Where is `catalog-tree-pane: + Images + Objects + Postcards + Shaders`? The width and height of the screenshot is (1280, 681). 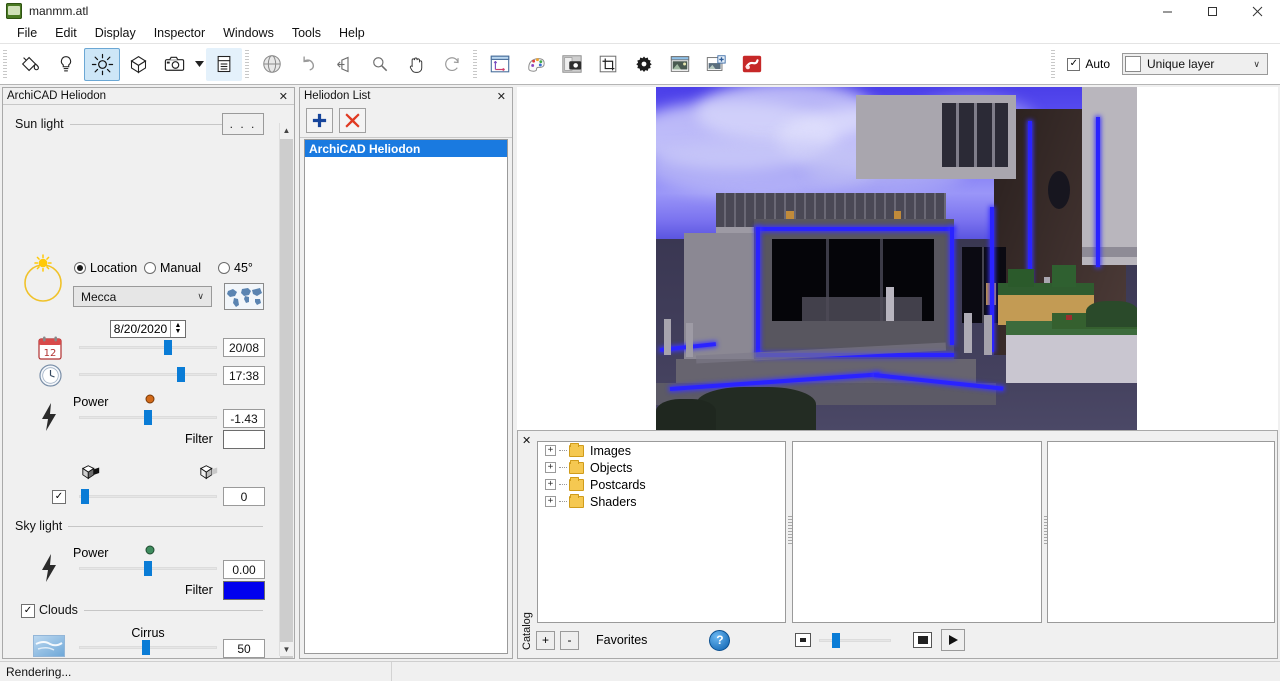 catalog-tree-pane: + Images + Objects + Postcards + Shaders is located at coordinates (661, 532).